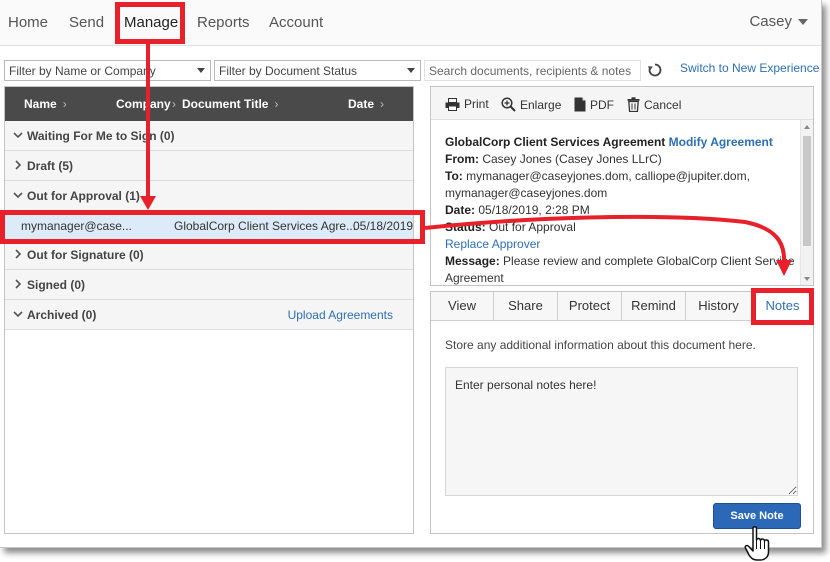  I want to click on print-button: Print, so click(467, 104).